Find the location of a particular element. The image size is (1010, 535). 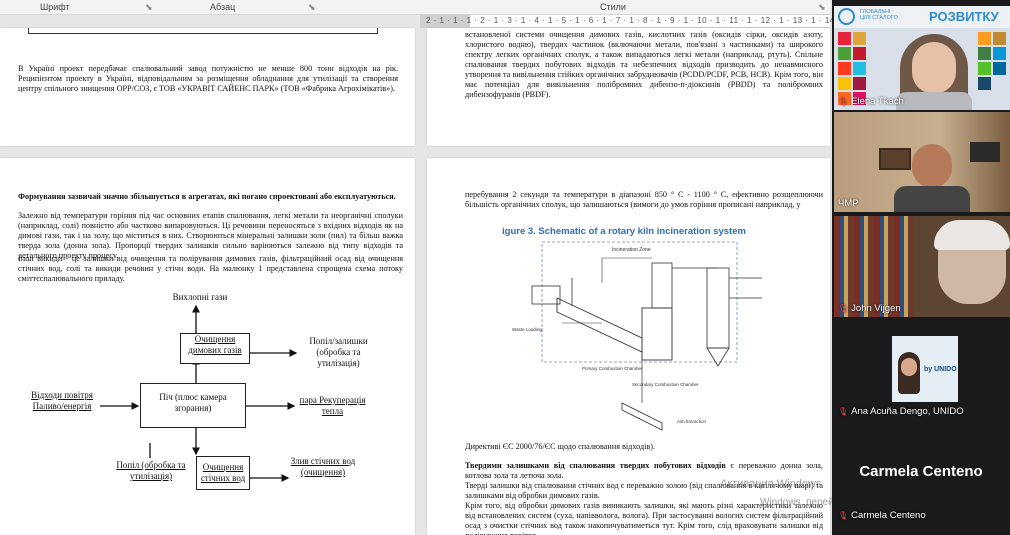

speaker-face is located at coordinates (934, 68).